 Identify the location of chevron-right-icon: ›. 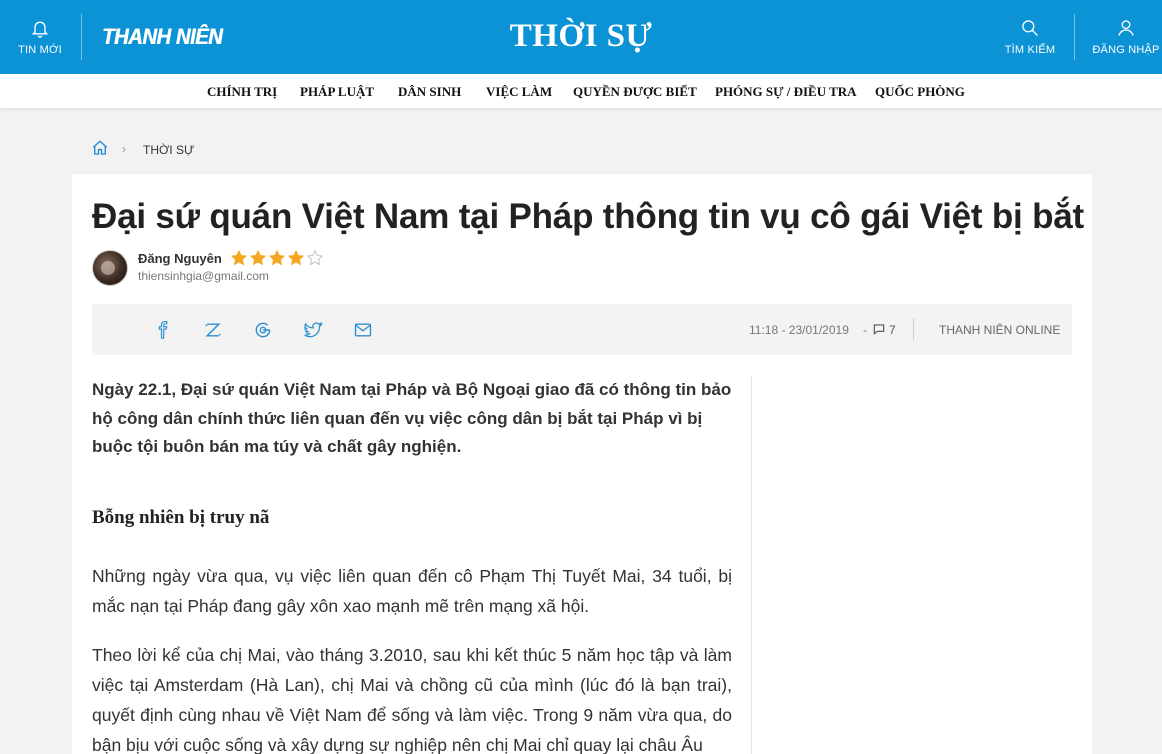
(124, 149).